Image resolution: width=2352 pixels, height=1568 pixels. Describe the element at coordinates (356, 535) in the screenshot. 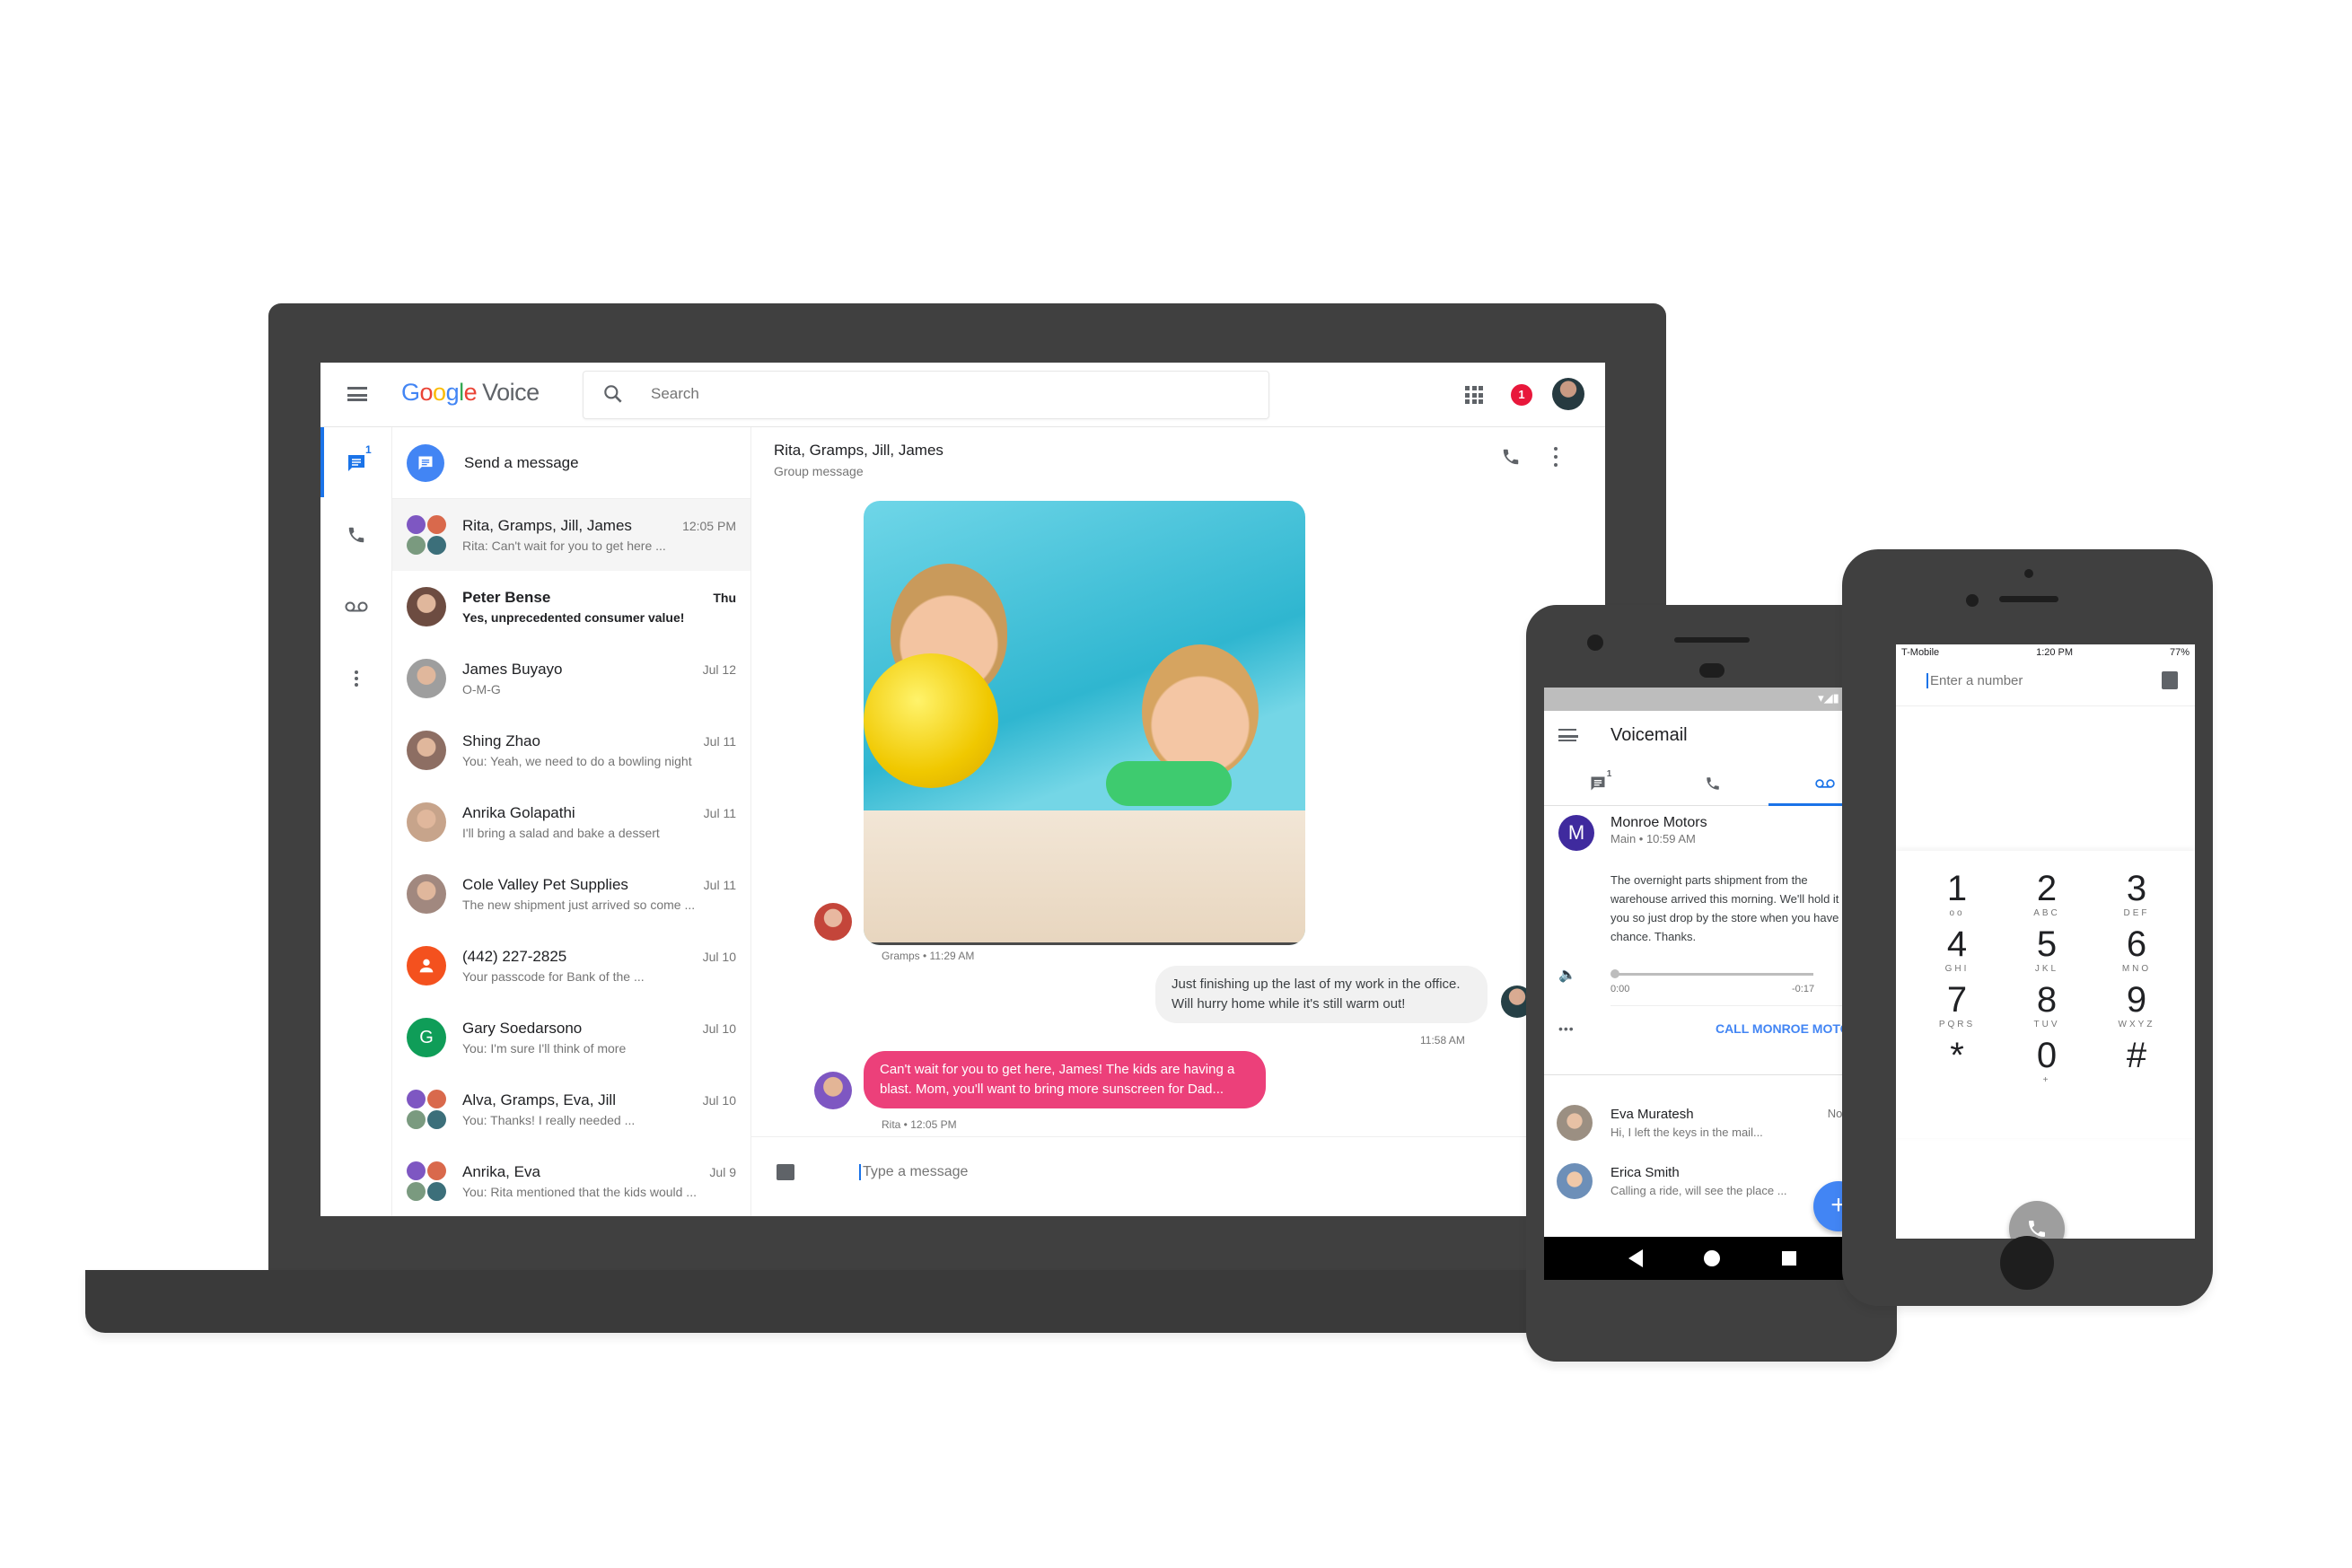

I see `rail-calls` at that location.